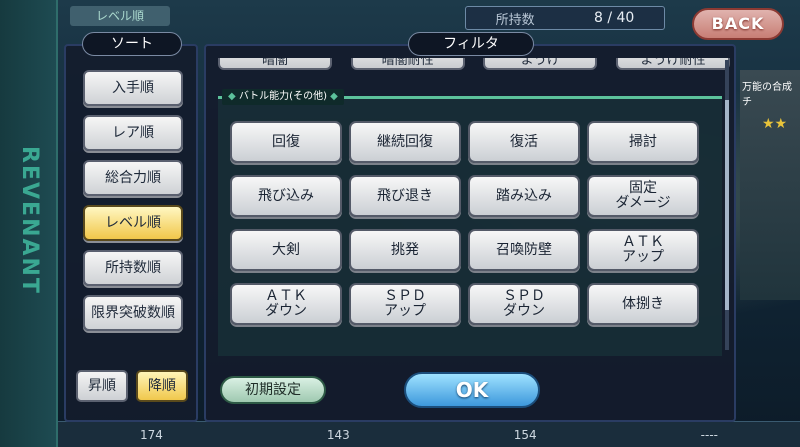 The width and height of the screenshot is (800, 447). I want to click on rarity-stars: ★★, so click(775, 124).